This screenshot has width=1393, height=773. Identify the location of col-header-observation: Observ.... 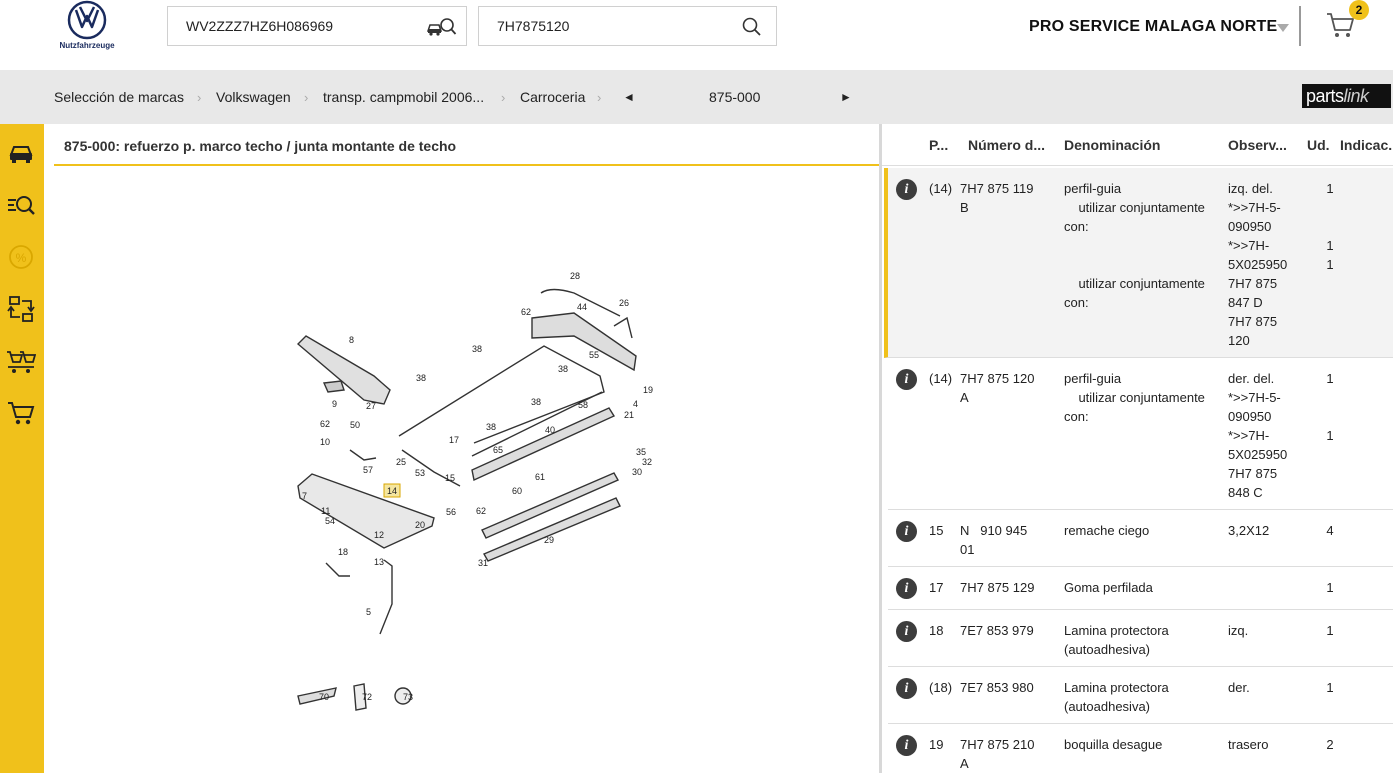
(1257, 145).